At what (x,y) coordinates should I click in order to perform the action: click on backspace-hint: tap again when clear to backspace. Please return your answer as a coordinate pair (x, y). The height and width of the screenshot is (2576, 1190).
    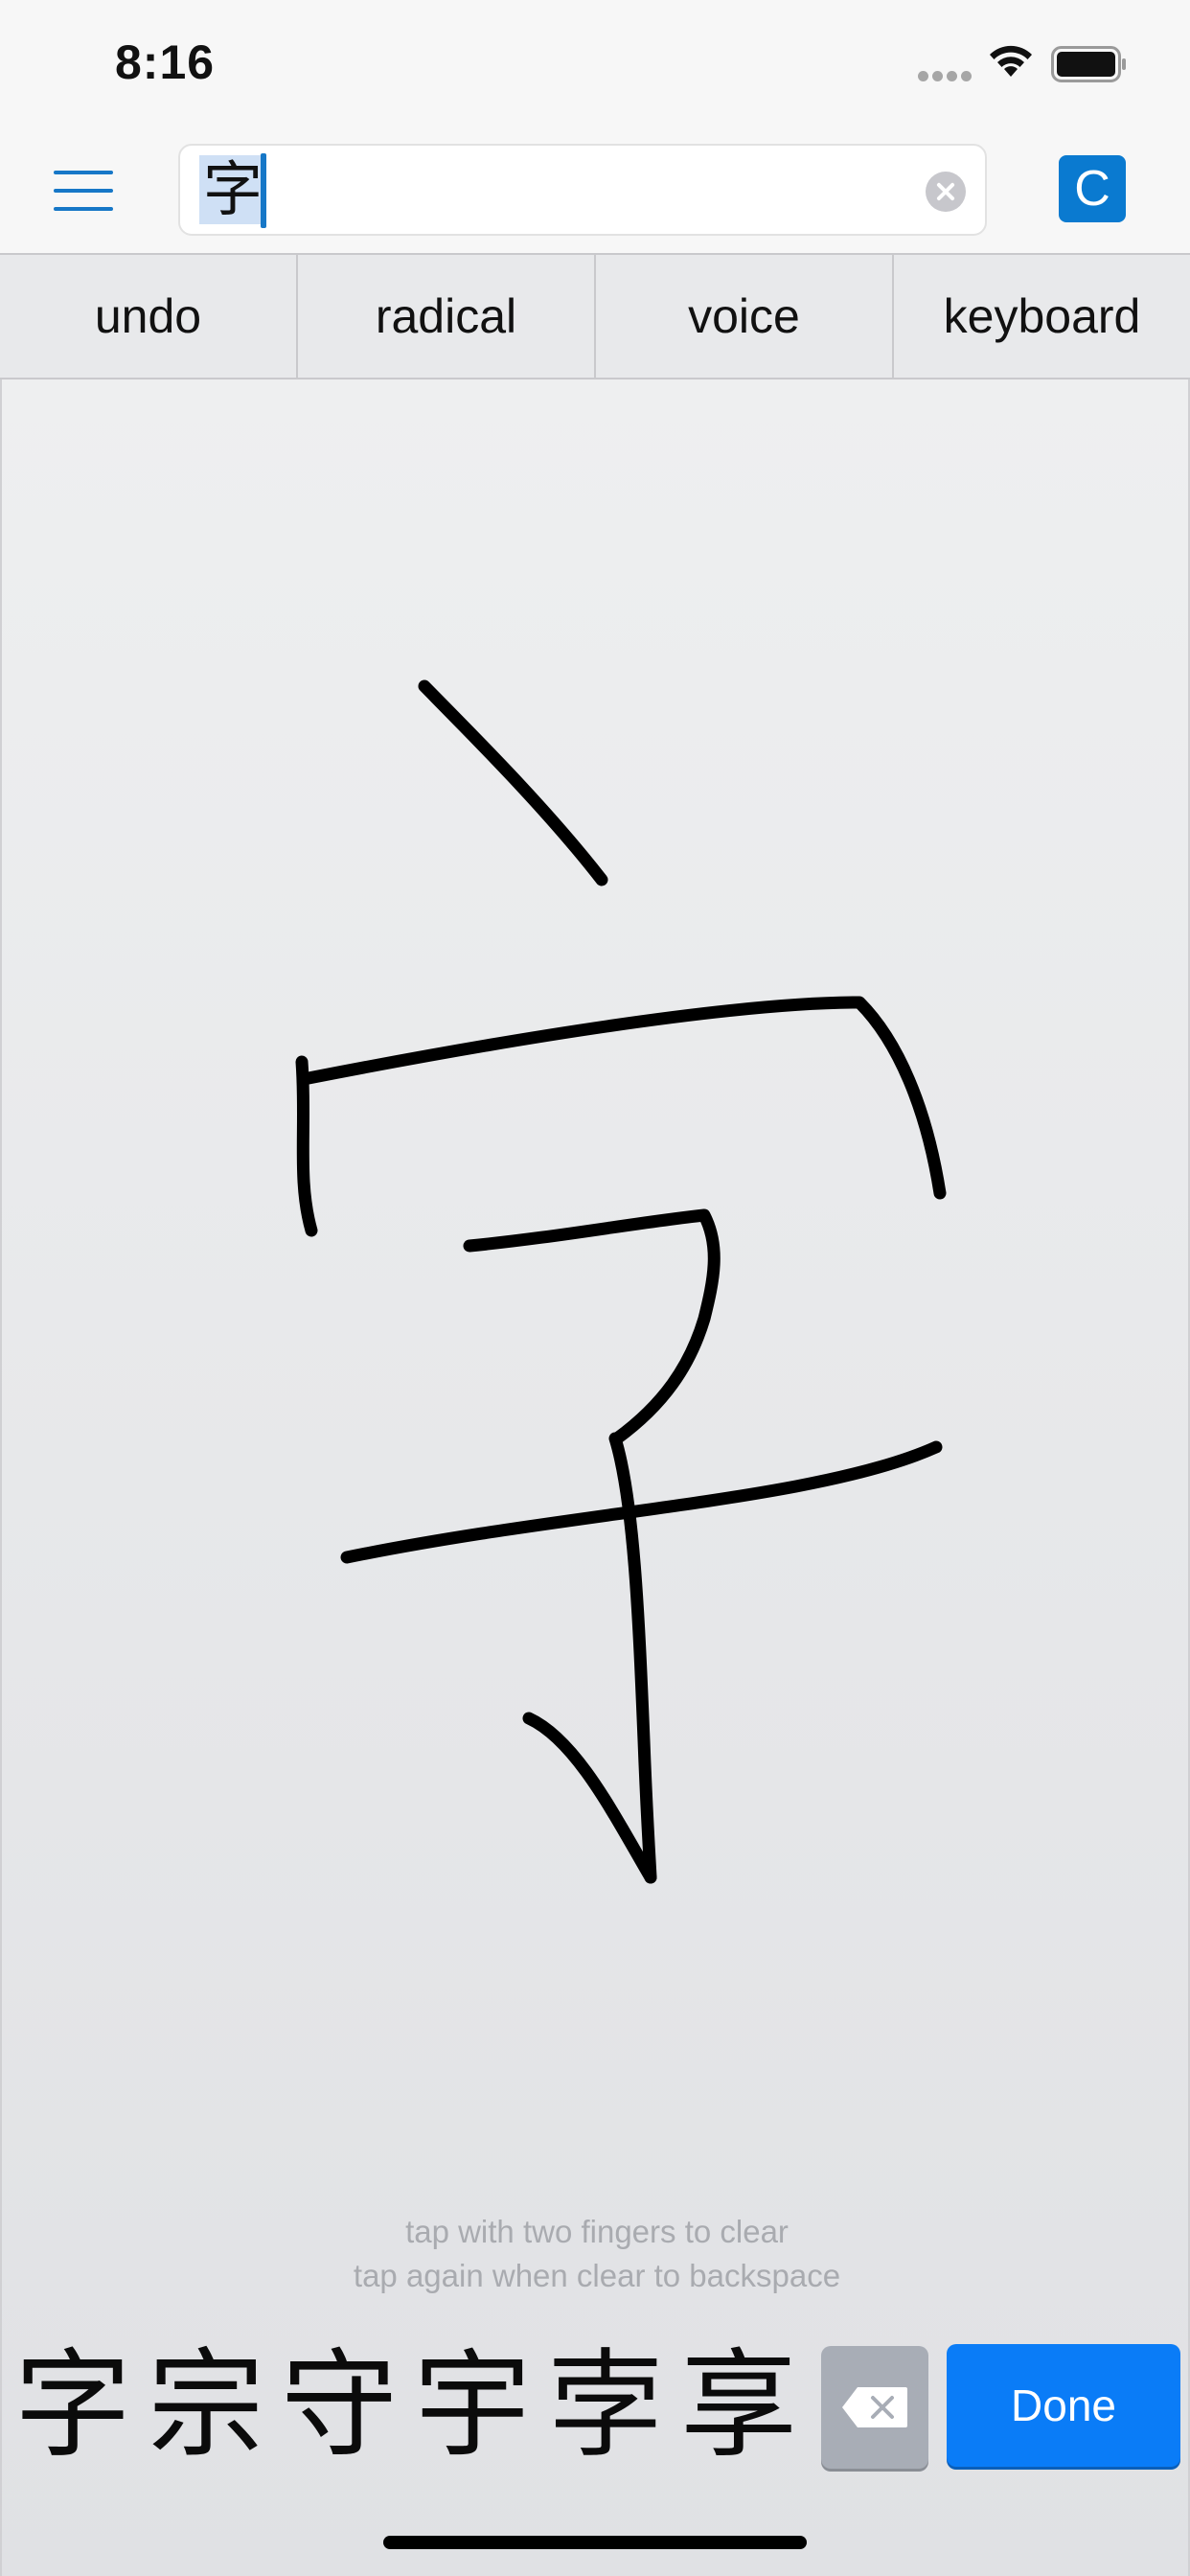
    Looking at the image, I should click on (597, 2275).